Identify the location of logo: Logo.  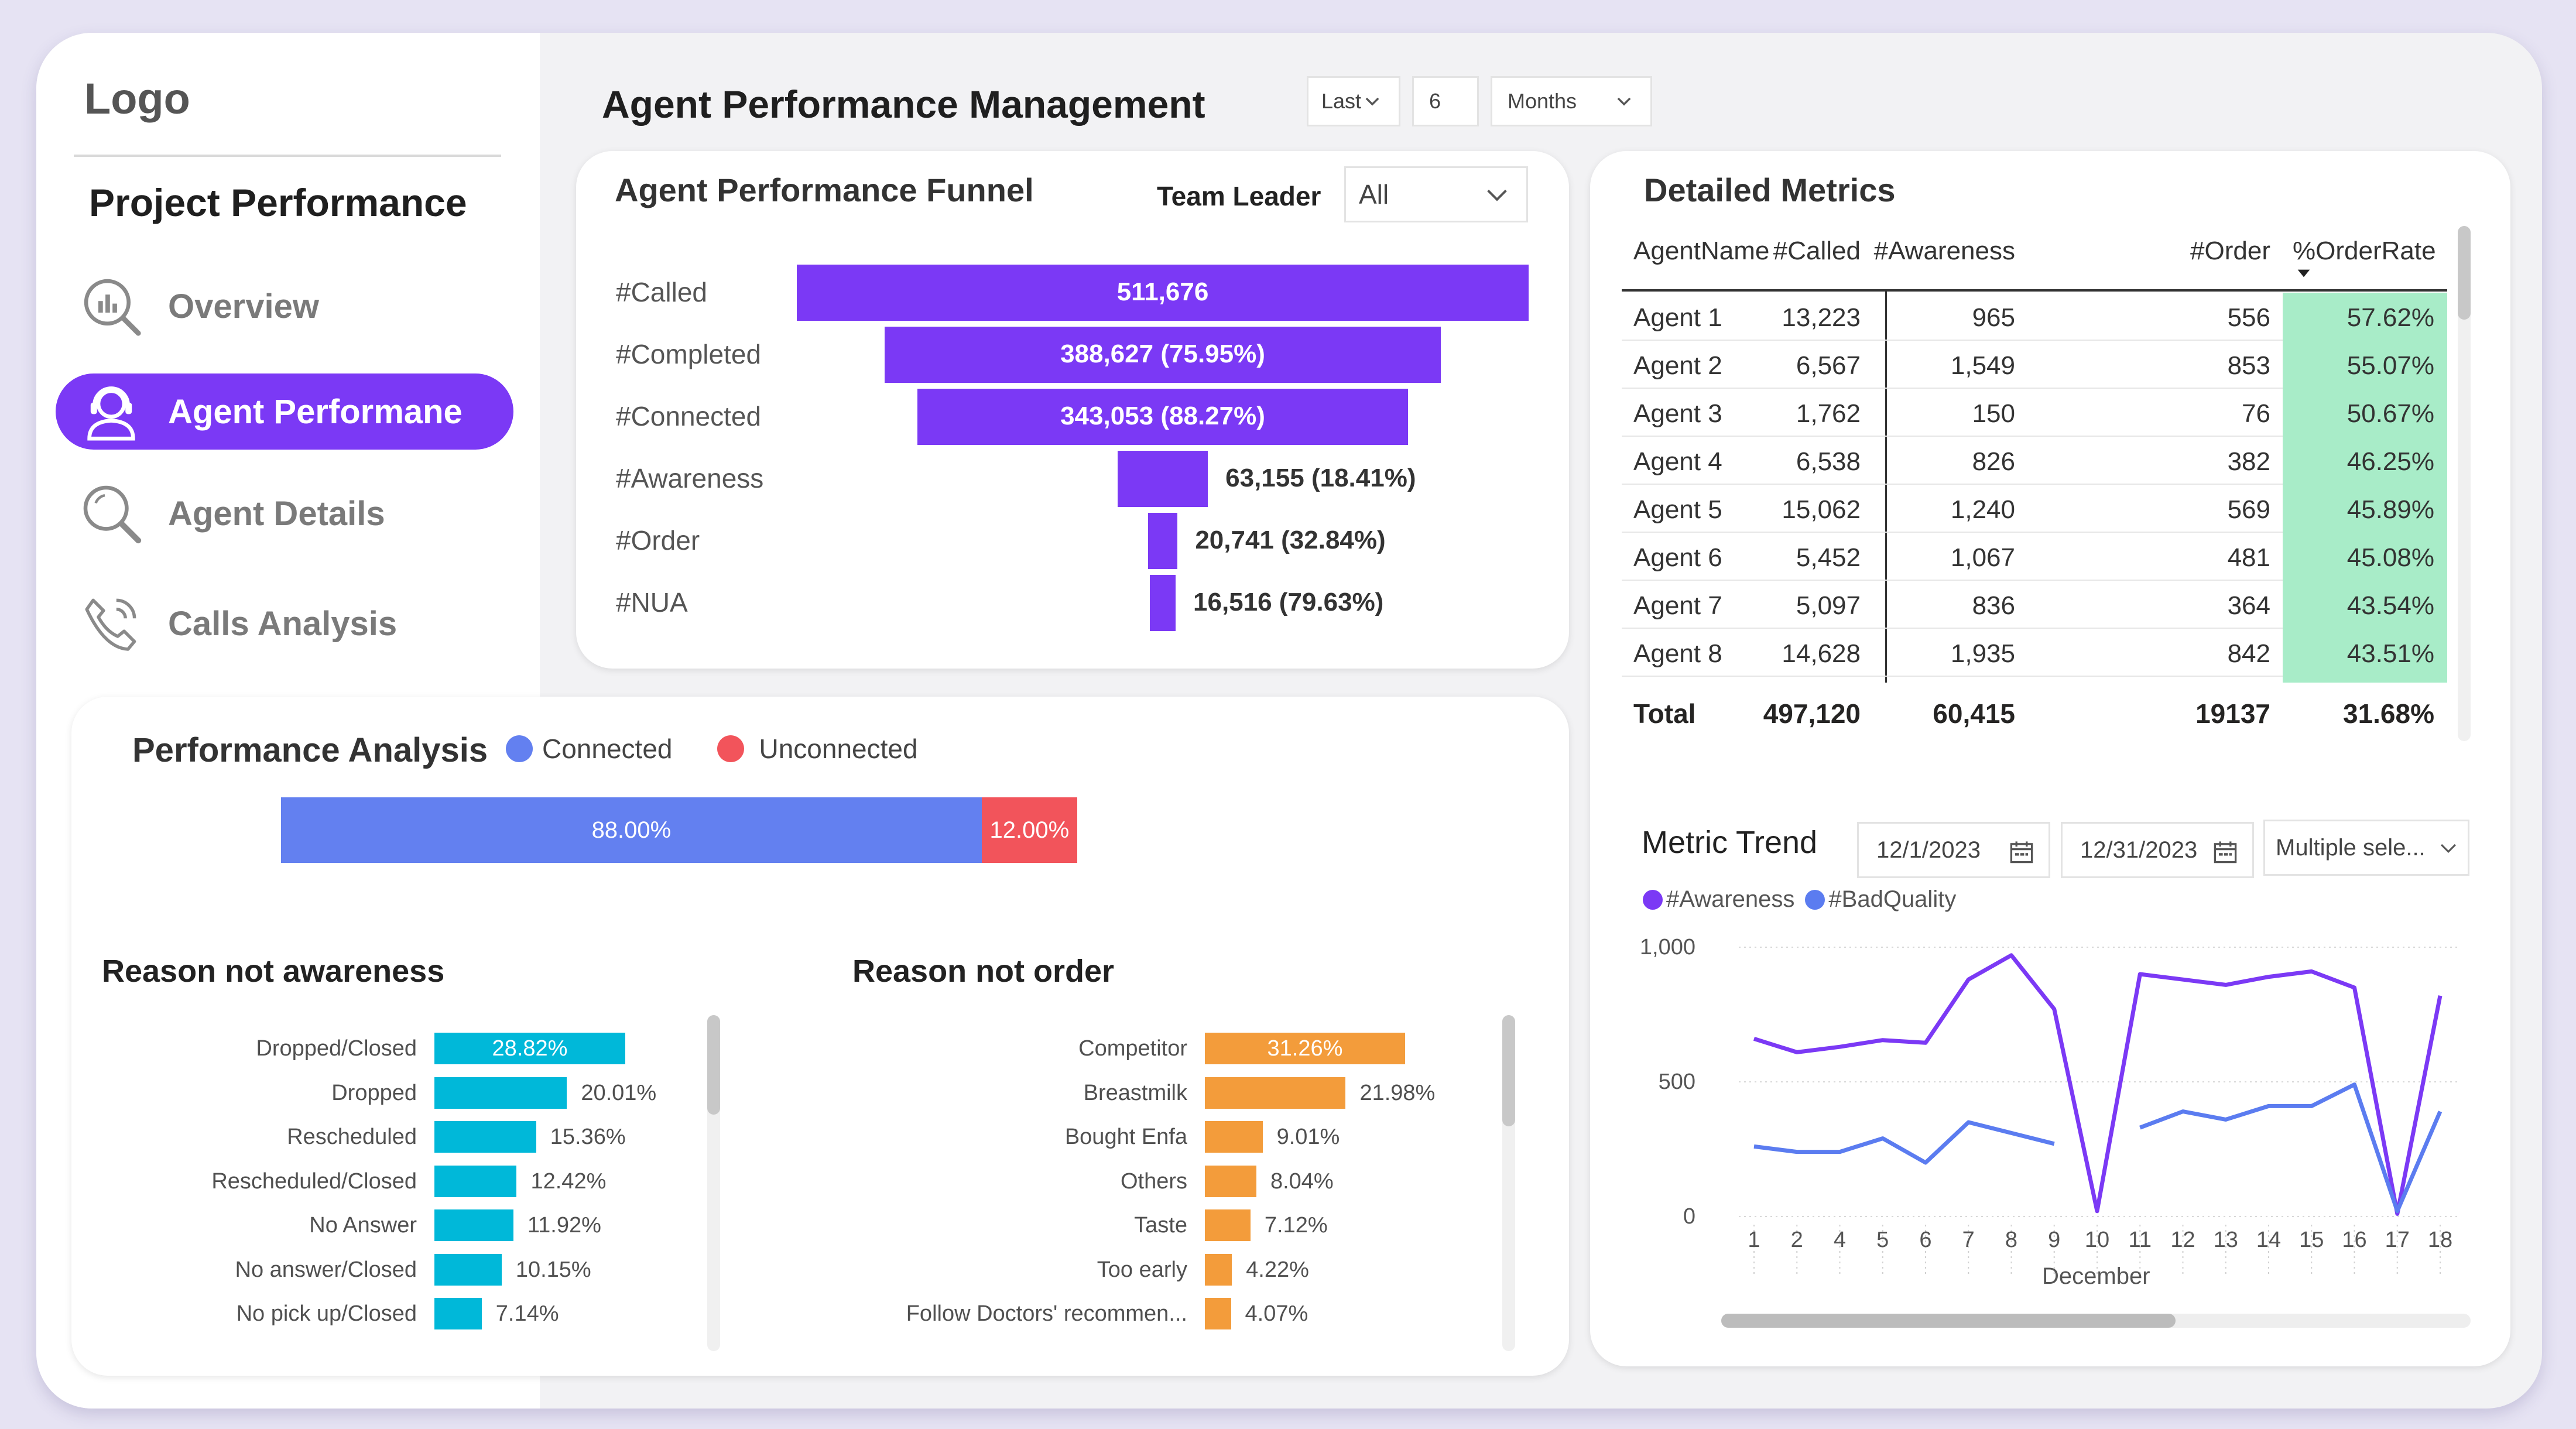
(137, 99).